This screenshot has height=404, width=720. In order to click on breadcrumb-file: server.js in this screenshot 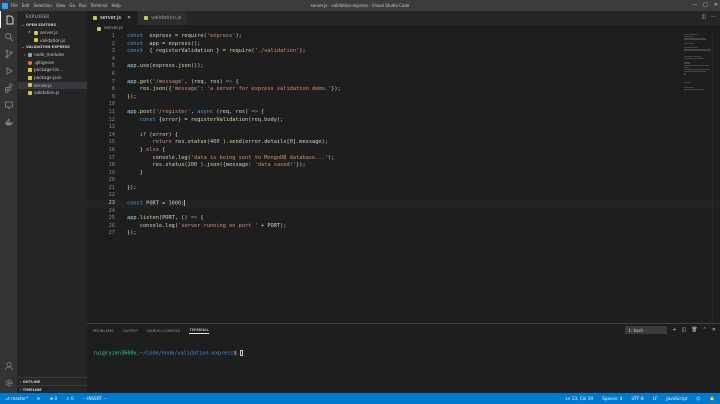, I will do `click(113, 29)`.